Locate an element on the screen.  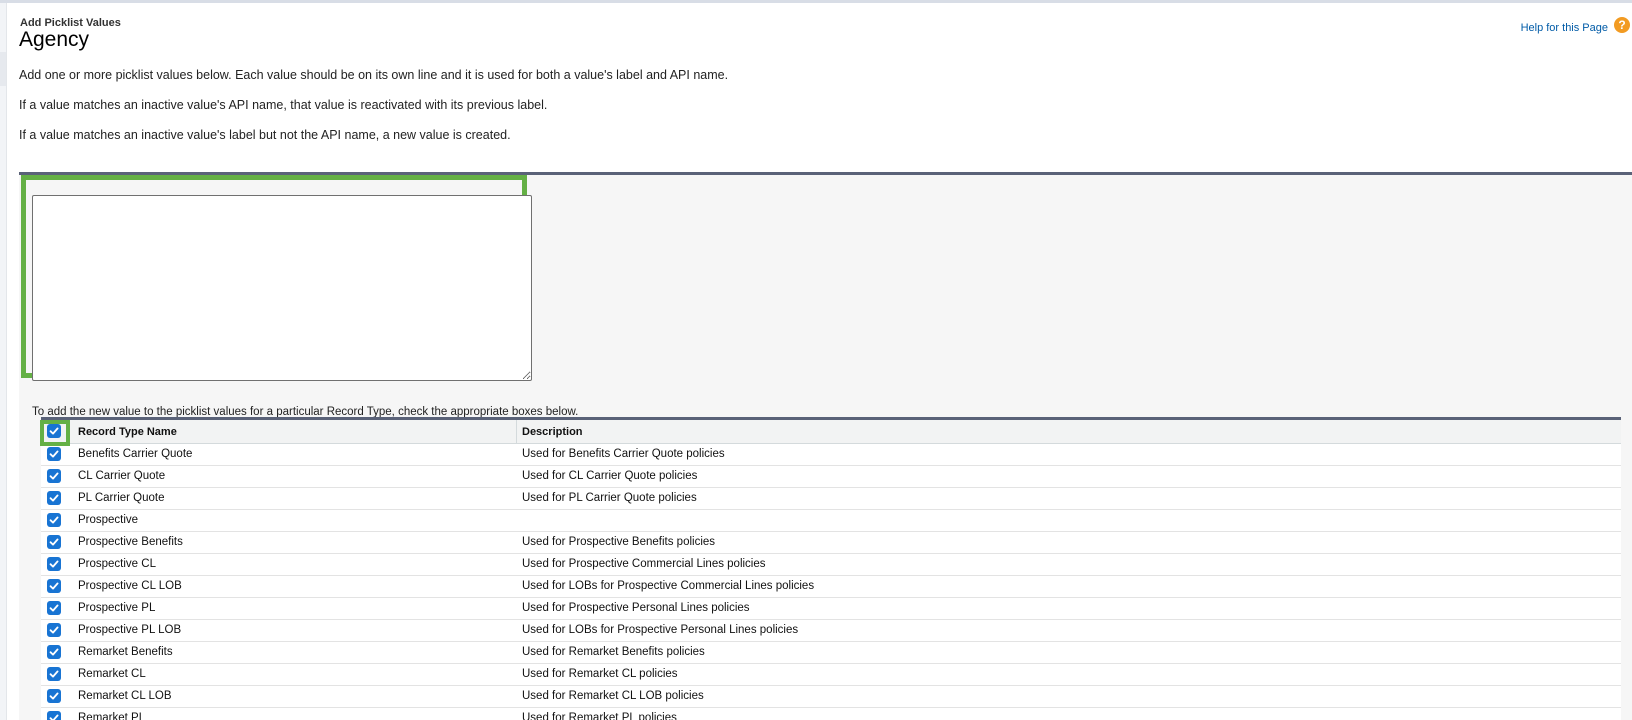
record-type-name: Prospective PL is located at coordinates (117, 608).